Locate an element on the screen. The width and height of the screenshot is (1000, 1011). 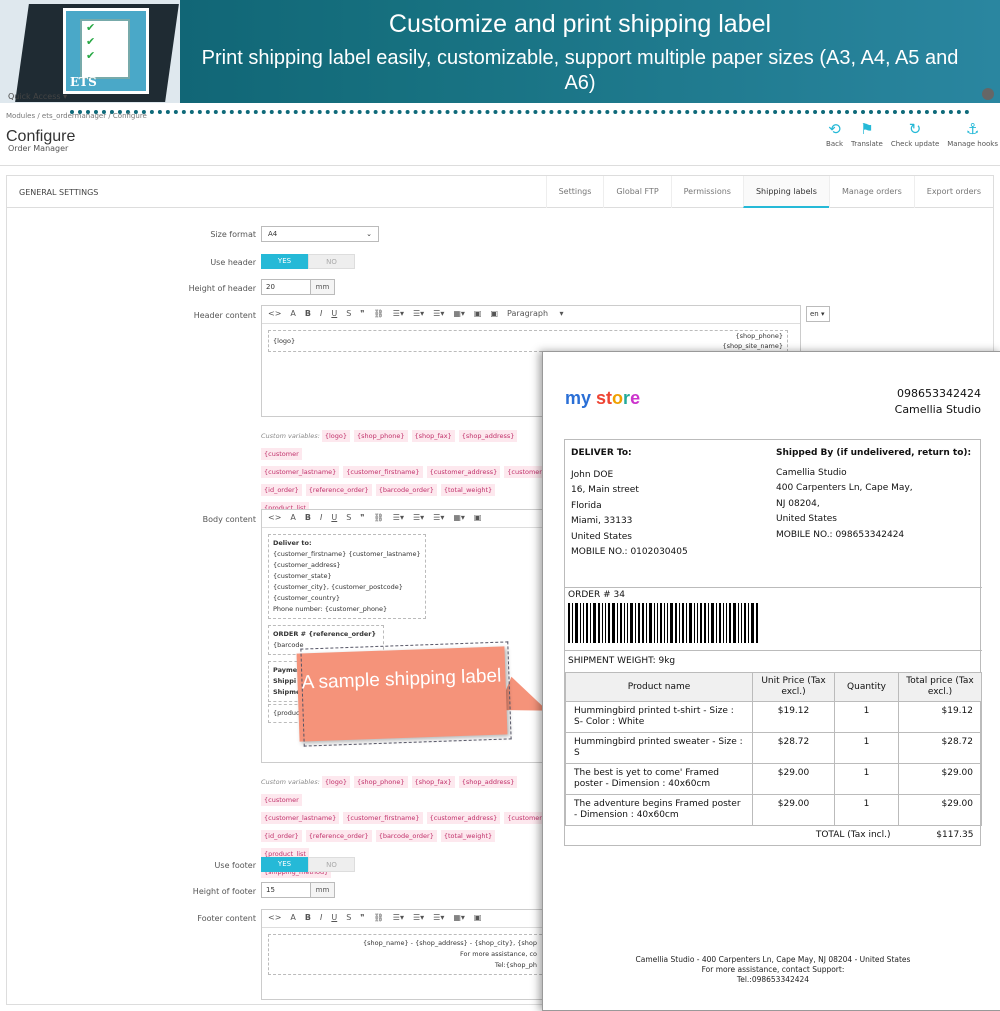
shipment-weight: SHIPMENT WEIGHT: 9kg is located at coordinates (622, 661).